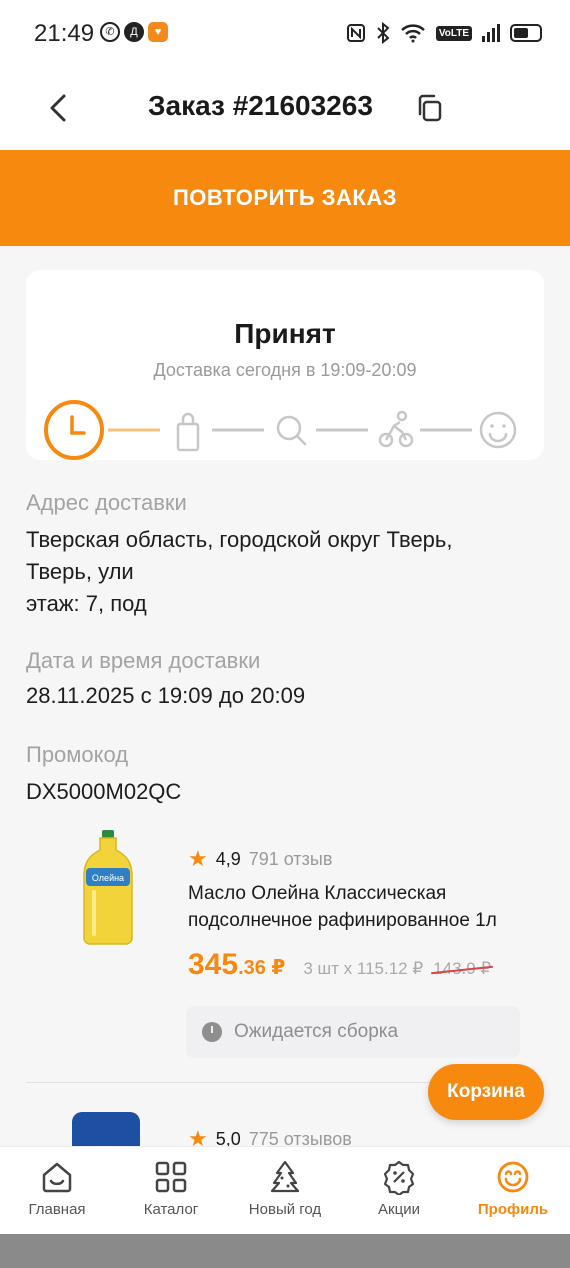 This screenshot has height=1268, width=570. I want to click on address-label: Адрес доставки, so click(106, 502).